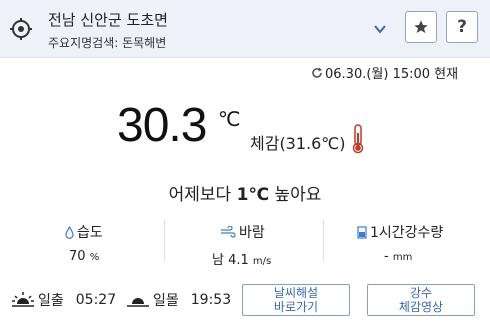 The width and height of the screenshot is (490, 325). I want to click on sensible-temperature-video-button: 강수 체감영상, so click(421, 300).